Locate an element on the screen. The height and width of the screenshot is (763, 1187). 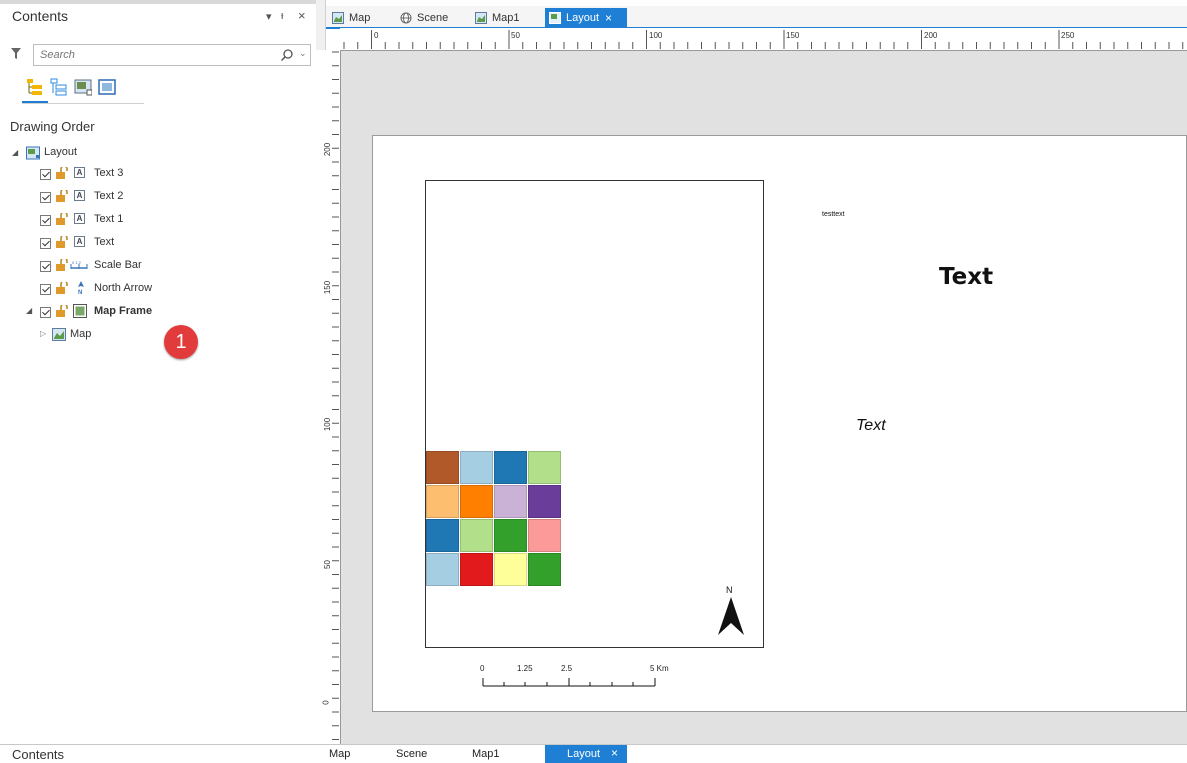
tree-item-map-frame: ◢ Map Frame is located at coordinates (89, 313).